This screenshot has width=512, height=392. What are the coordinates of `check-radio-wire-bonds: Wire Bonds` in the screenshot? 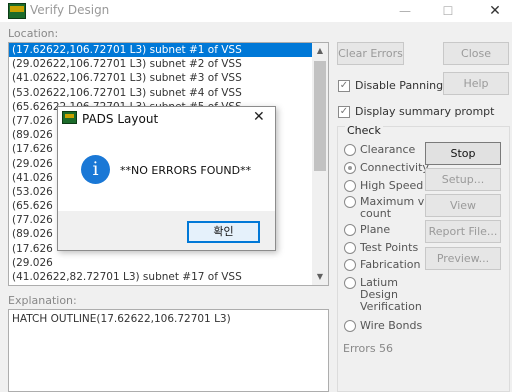 It's located at (383, 326).